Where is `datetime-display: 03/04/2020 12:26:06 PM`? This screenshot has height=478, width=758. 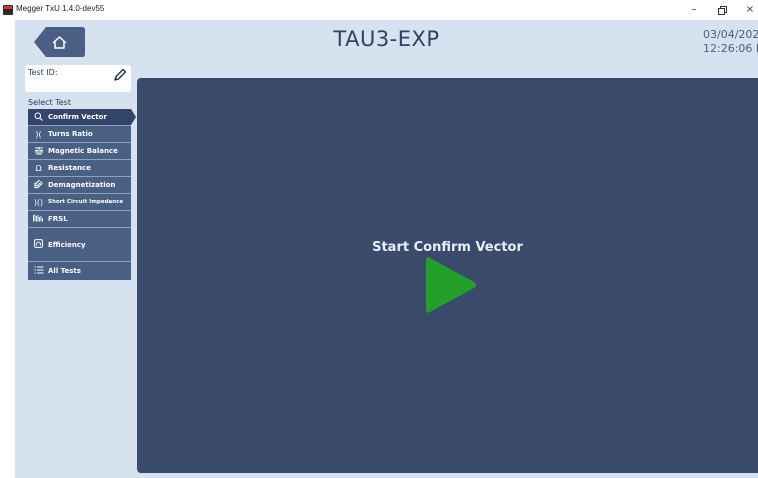
datetime-display: 03/04/2020 12:26:06 PM is located at coordinates (730, 42).